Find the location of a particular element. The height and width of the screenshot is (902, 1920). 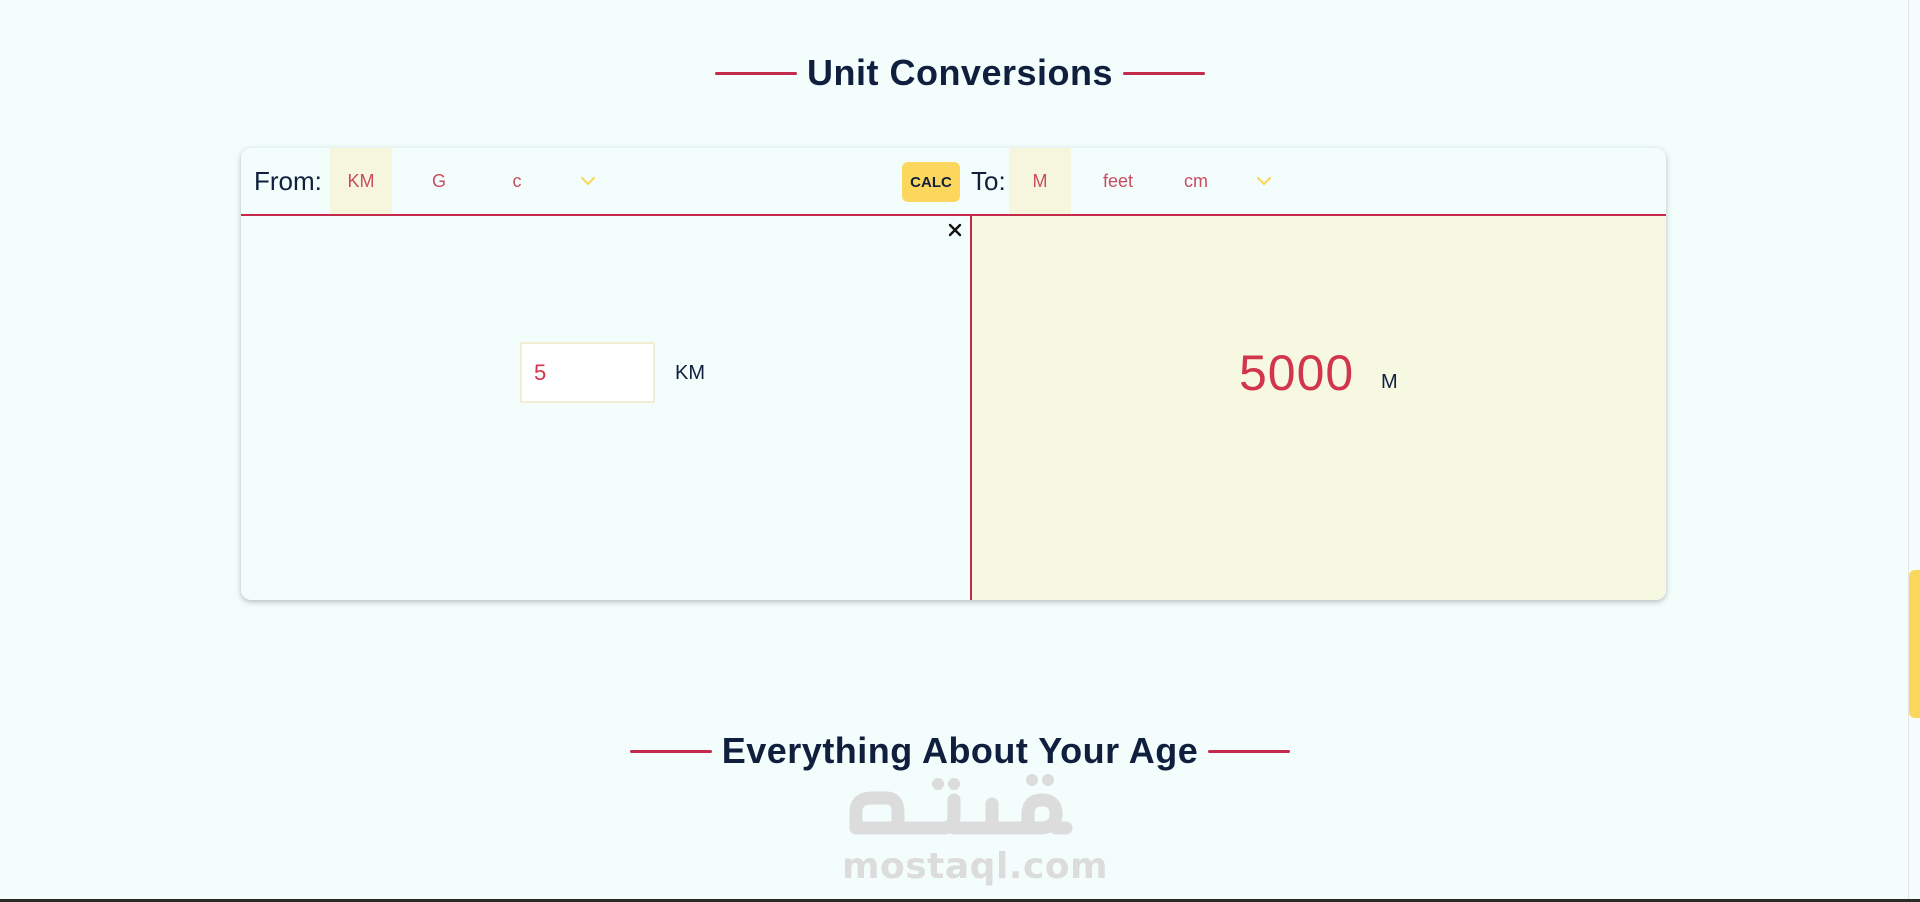

from-unit-option-c: c is located at coordinates (517, 181).